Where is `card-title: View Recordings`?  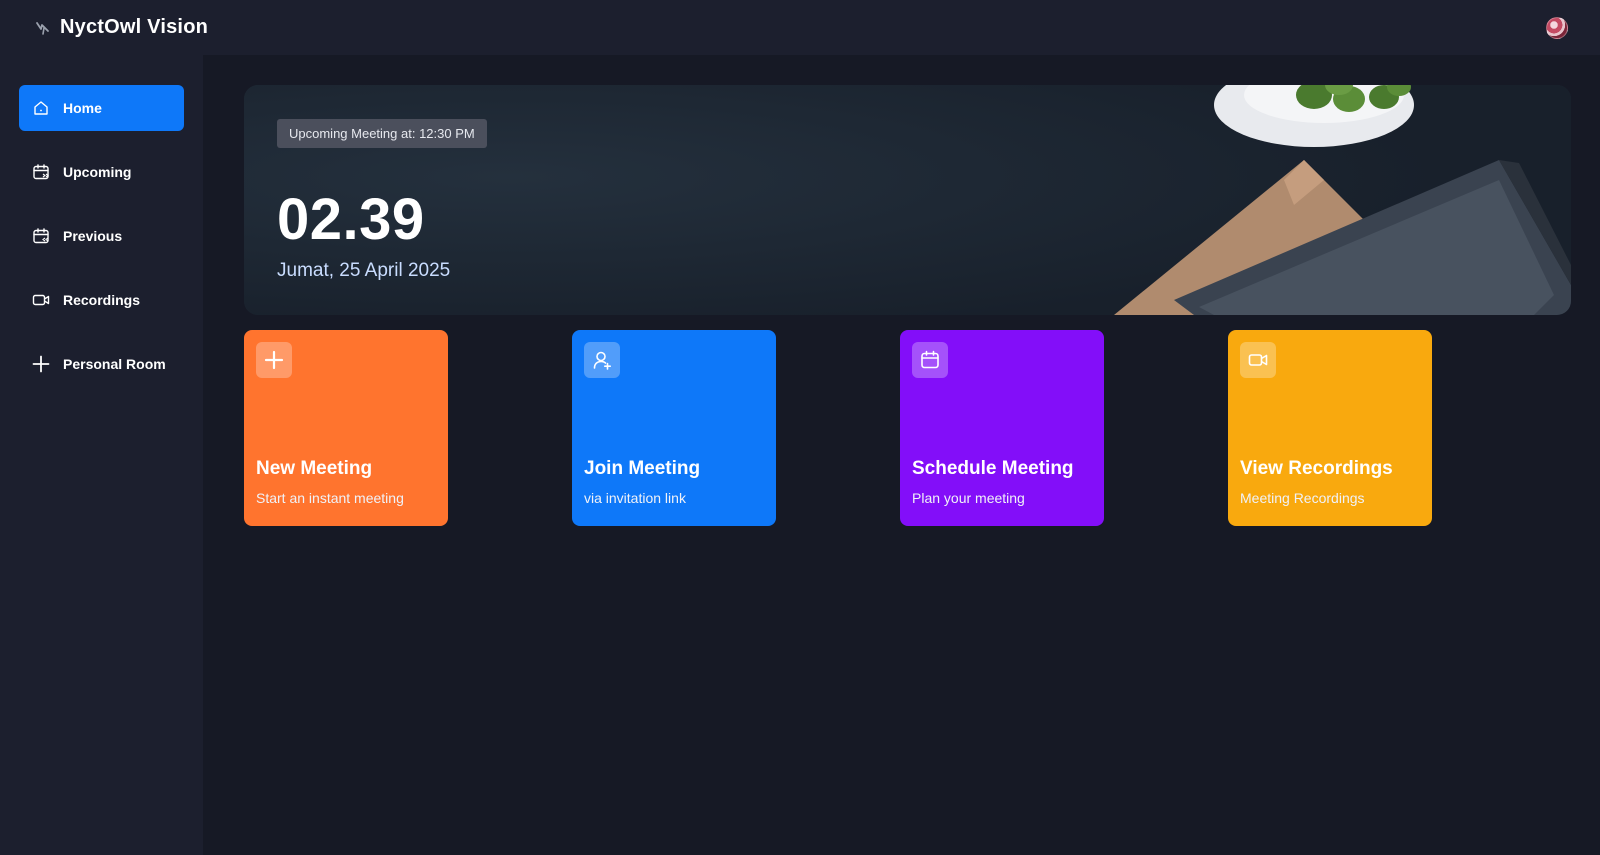 card-title: View Recordings is located at coordinates (1316, 468).